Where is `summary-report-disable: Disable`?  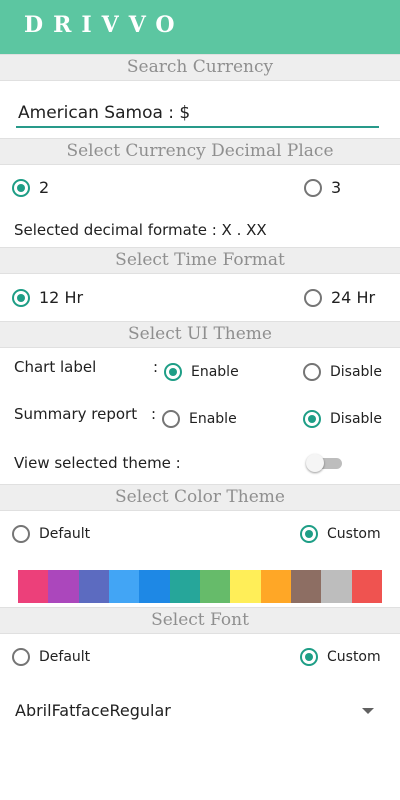
summary-report-disable: Disable is located at coordinates (342, 419).